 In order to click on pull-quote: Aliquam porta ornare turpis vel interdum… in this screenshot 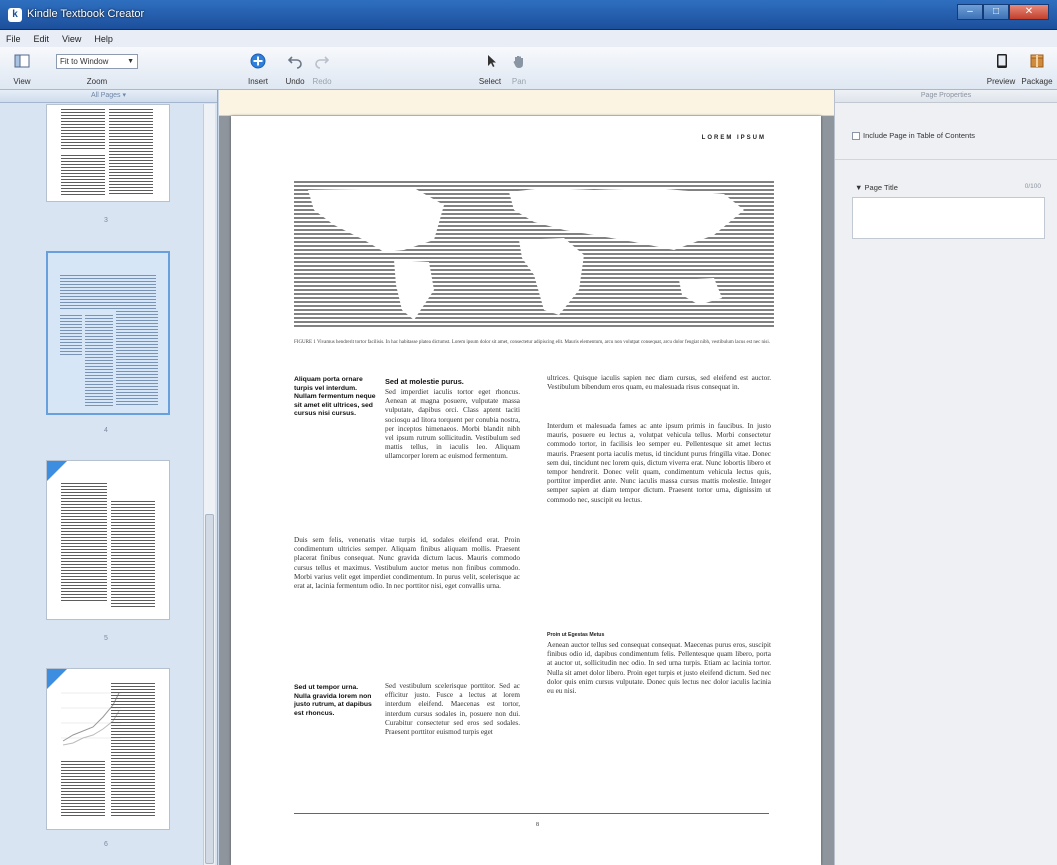, I will do `click(335, 397)`.